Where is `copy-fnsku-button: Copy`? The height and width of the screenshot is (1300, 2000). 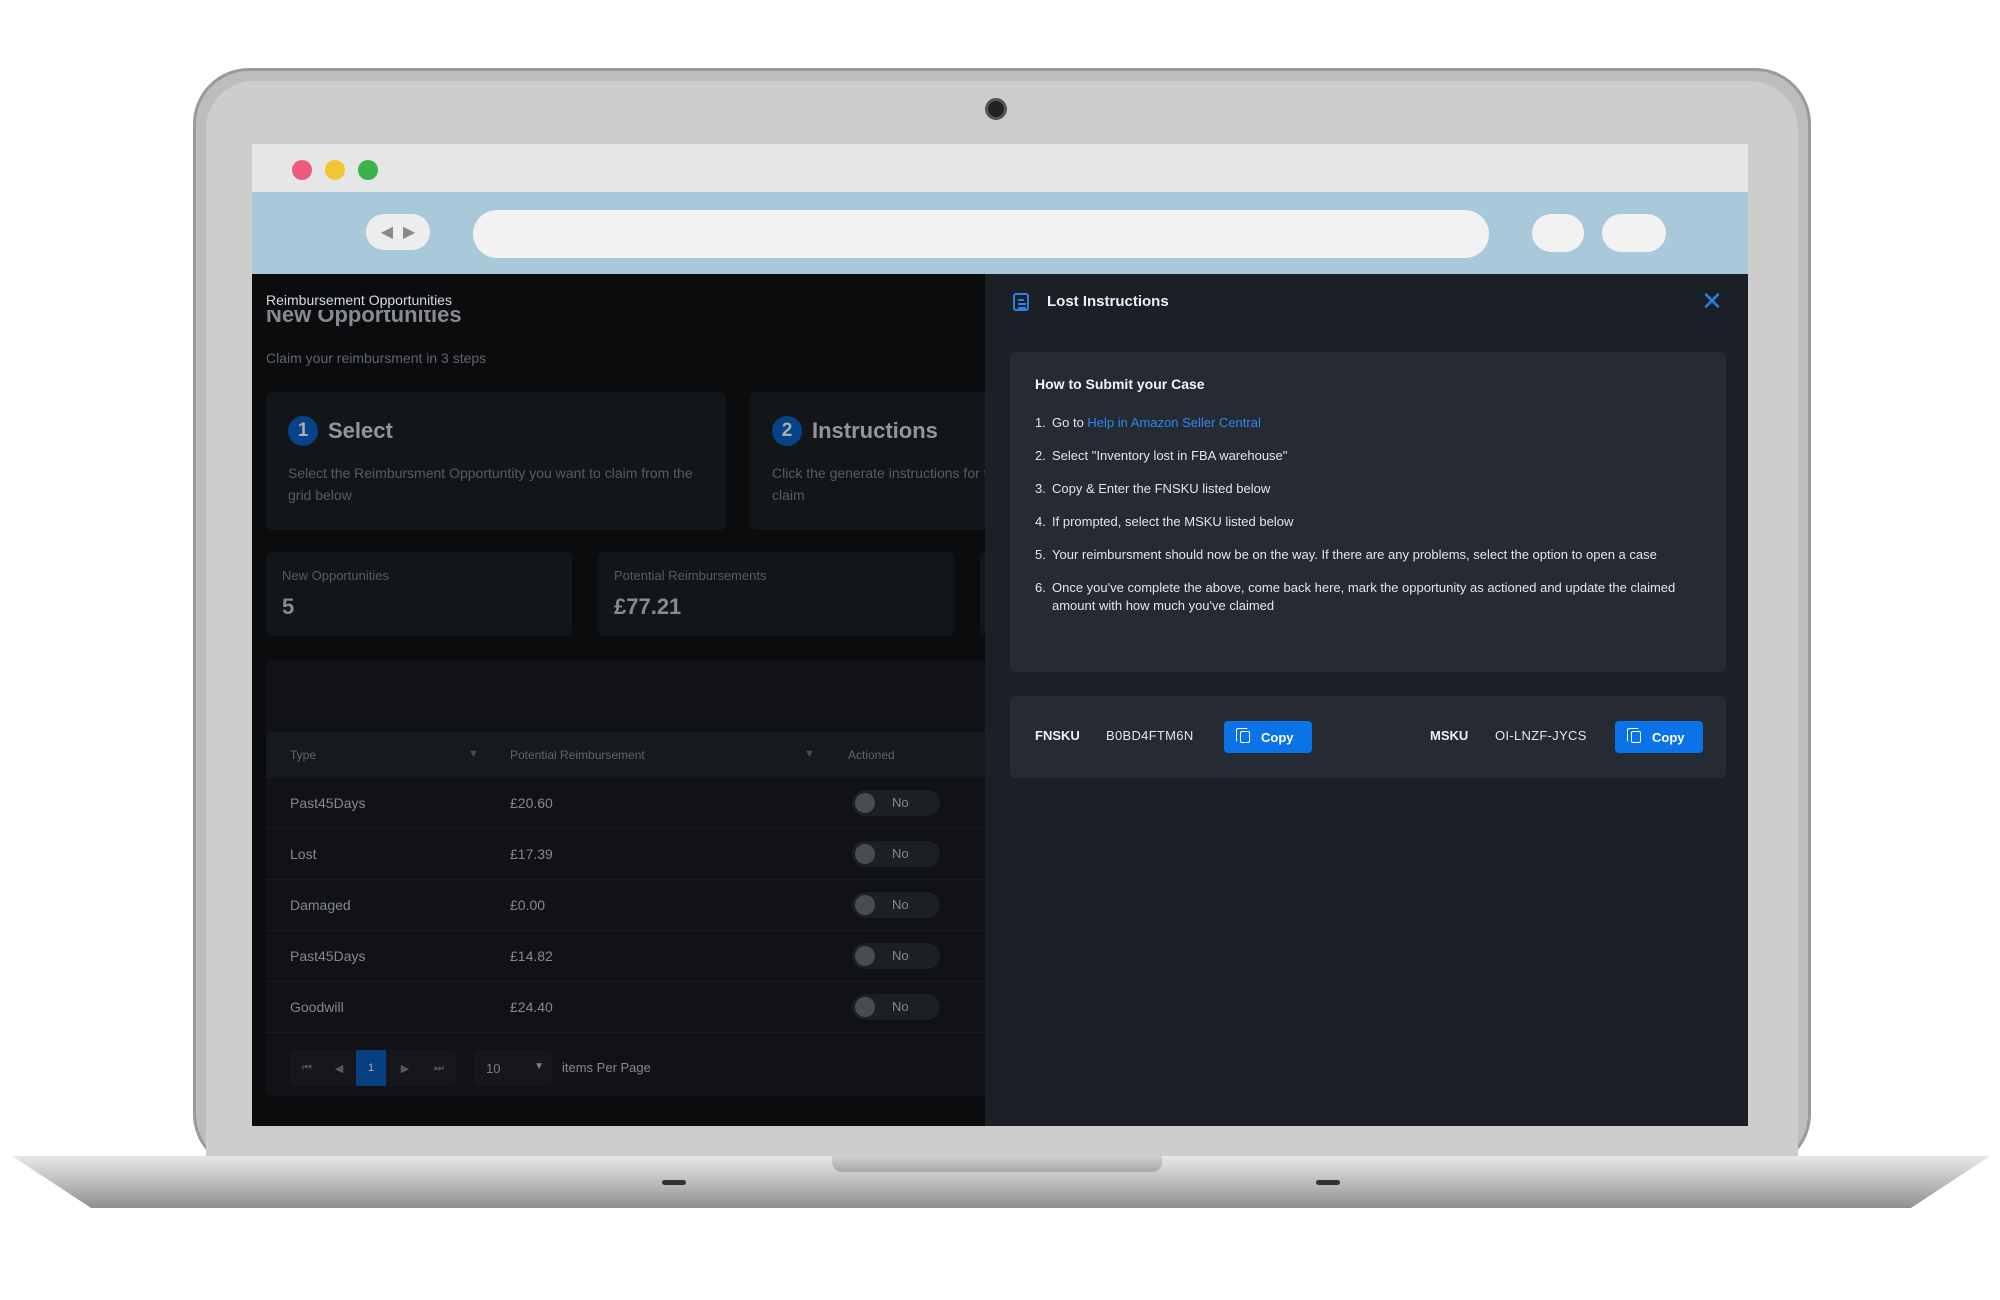
copy-fnsku-button: Copy is located at coordinates (1268, 737).